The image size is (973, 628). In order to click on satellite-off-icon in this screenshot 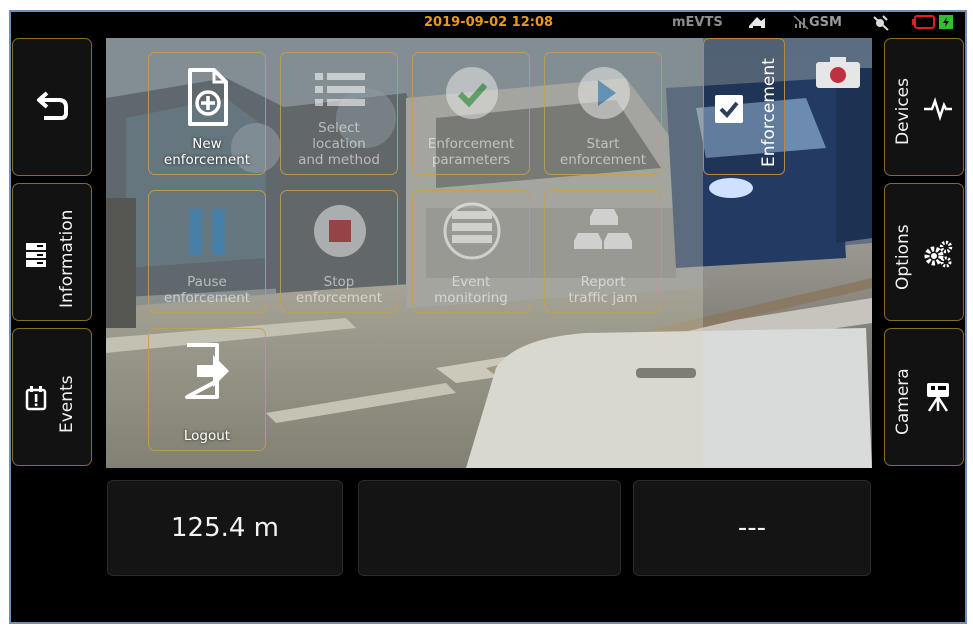, I will do `click(881, 25)`.